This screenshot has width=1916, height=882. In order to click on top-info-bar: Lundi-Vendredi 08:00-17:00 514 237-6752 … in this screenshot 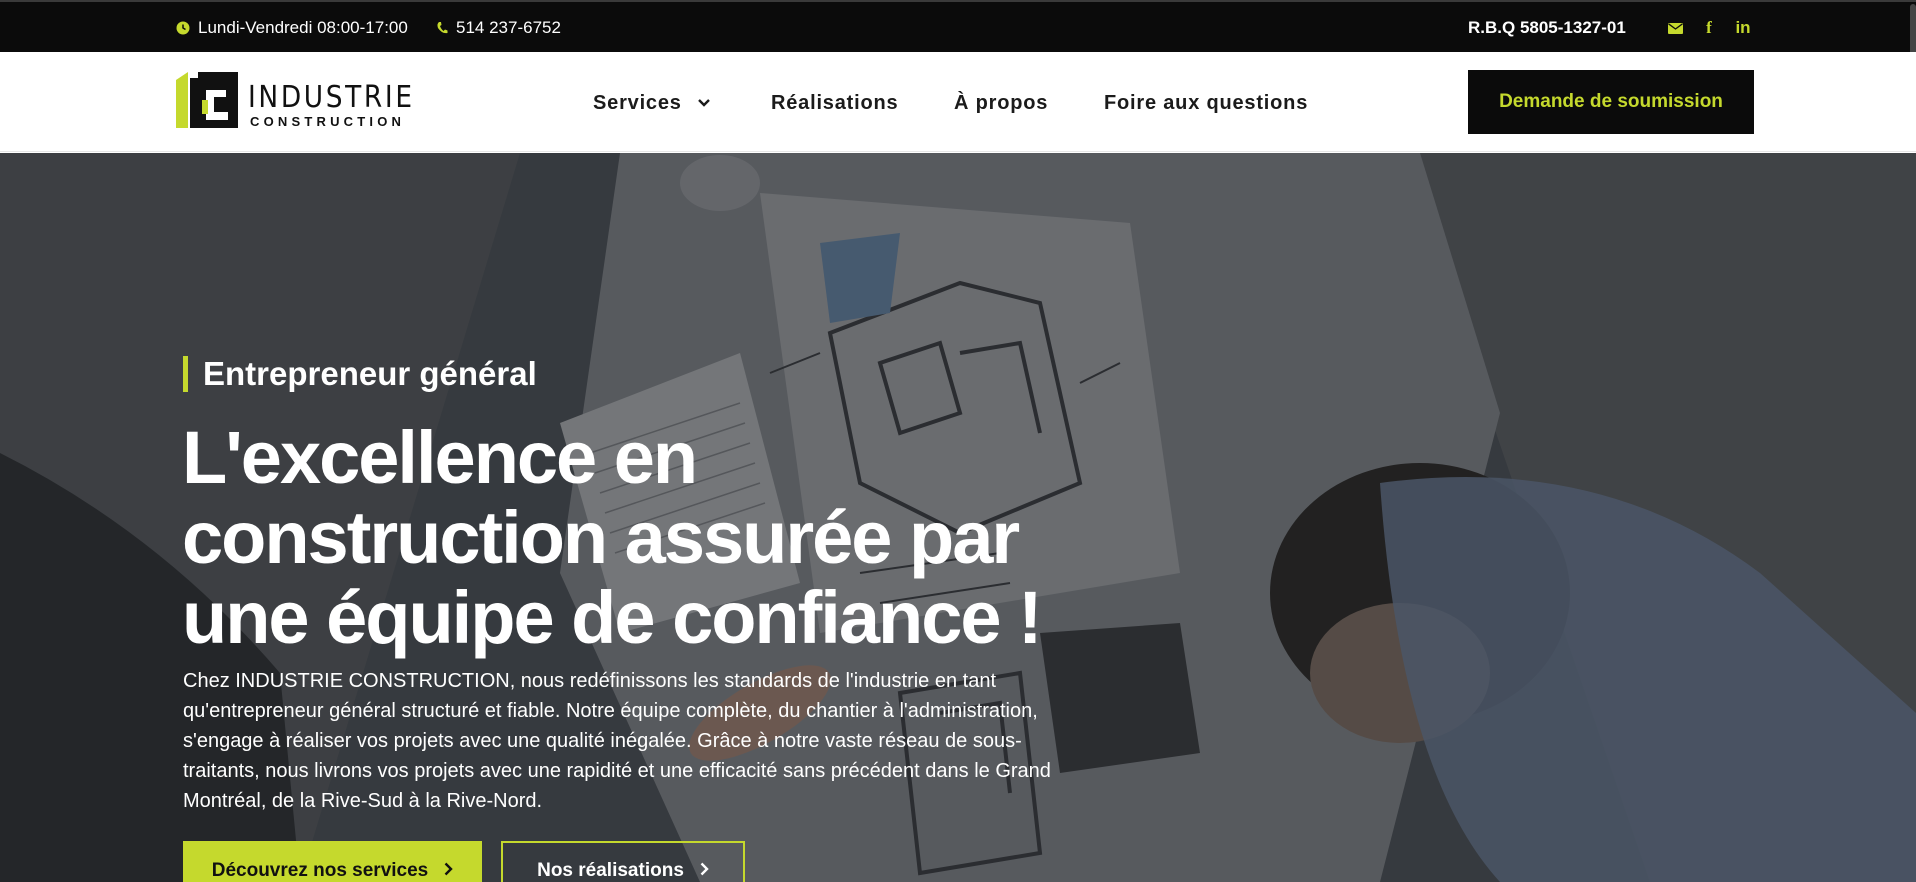, I will do `click(958, 62)`.